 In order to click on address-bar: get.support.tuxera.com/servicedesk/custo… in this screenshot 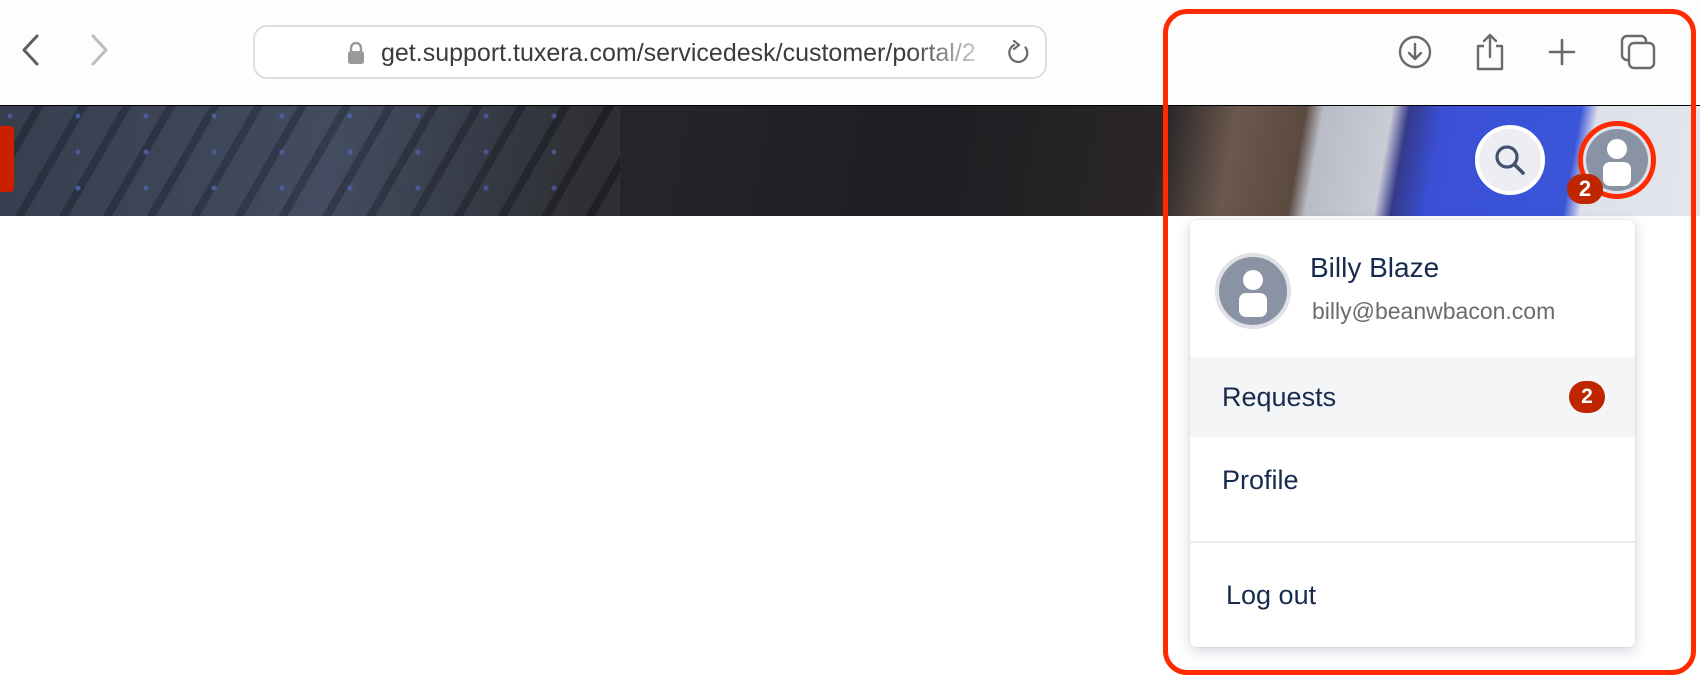, I will do `click(650, 52)`.